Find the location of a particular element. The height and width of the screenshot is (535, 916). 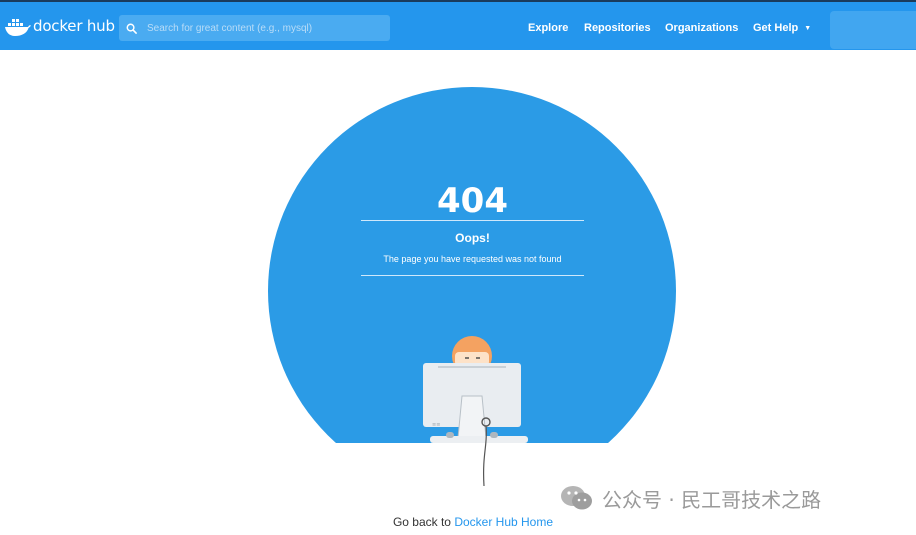

nav-get-help-label: Get Help is located at coordinates (776, 28).